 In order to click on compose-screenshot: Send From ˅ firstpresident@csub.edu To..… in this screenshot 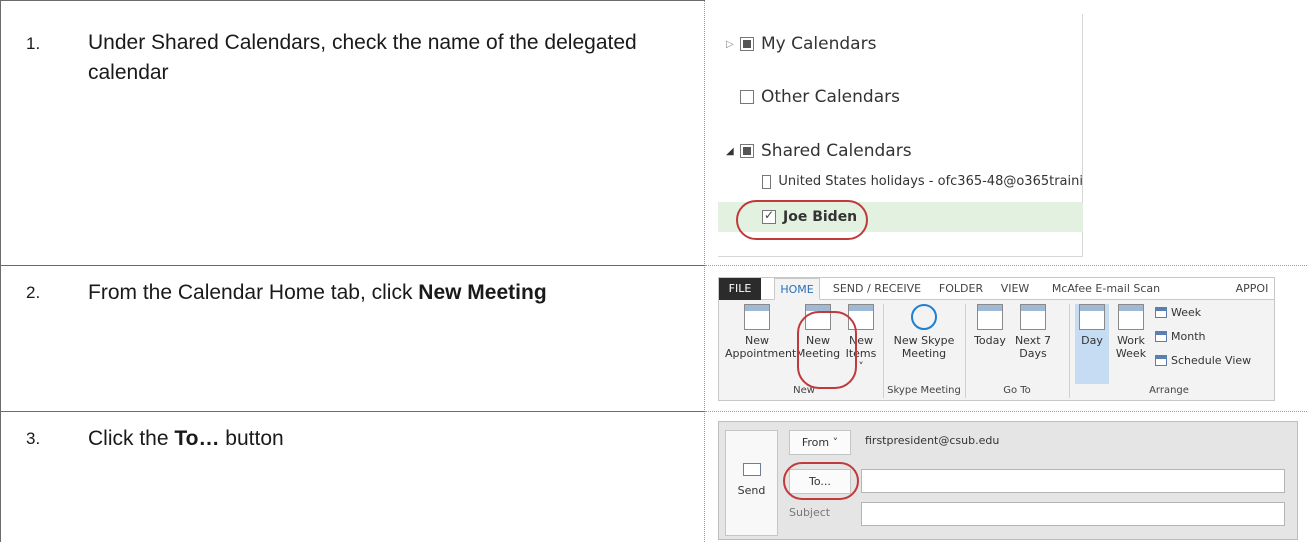, I will do `click(1008, 480)`.